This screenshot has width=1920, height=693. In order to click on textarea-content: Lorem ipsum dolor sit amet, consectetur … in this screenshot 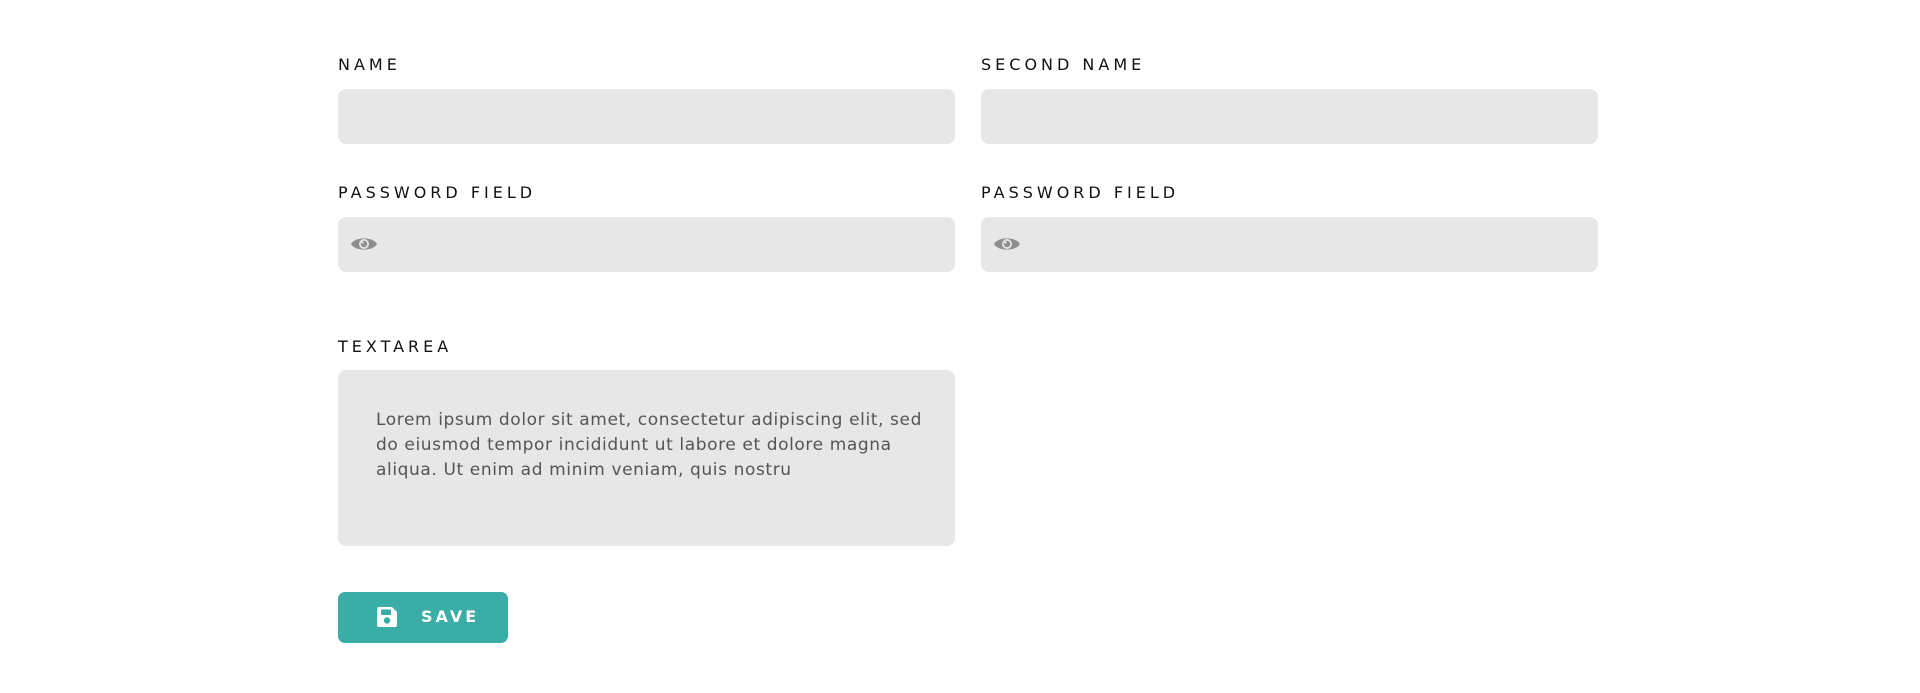, I will do `click(649, 445)`.